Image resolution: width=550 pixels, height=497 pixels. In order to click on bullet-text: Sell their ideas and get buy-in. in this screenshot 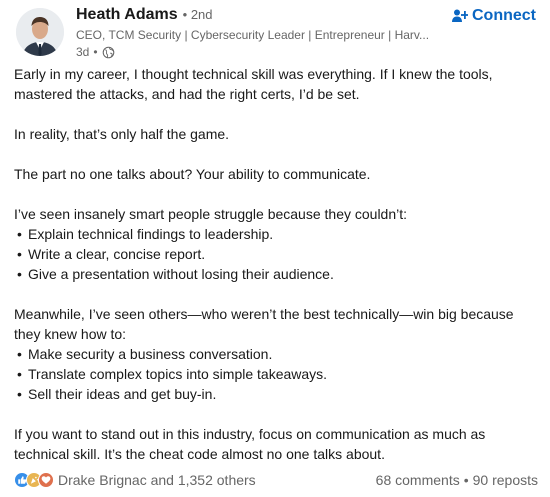, I will do `click(122, 394)`.